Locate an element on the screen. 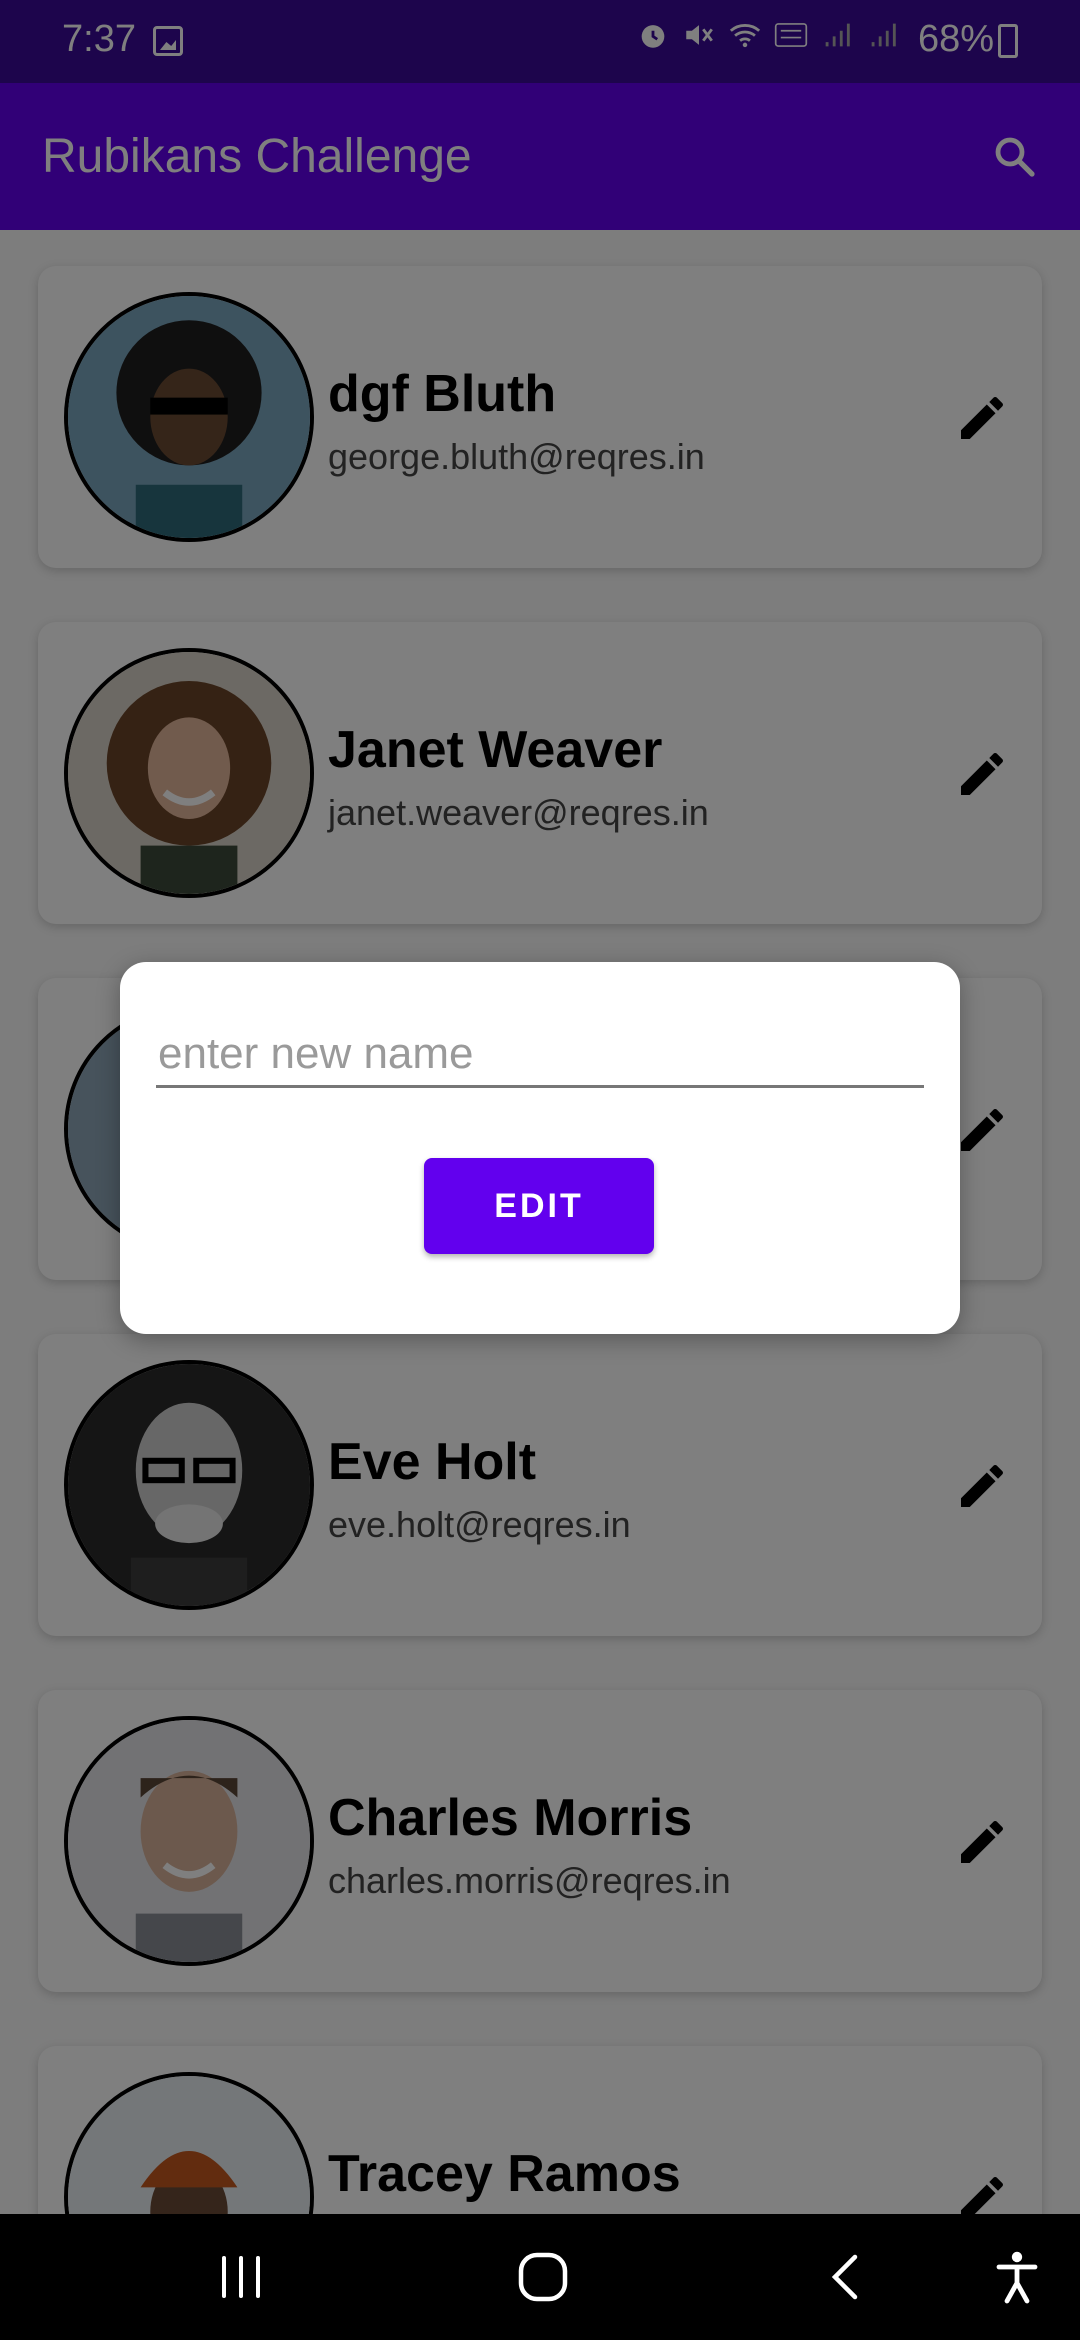 The width and height of the screenshot is (1080, 2340). navigation-bar is located at coordinates (540, 2277).